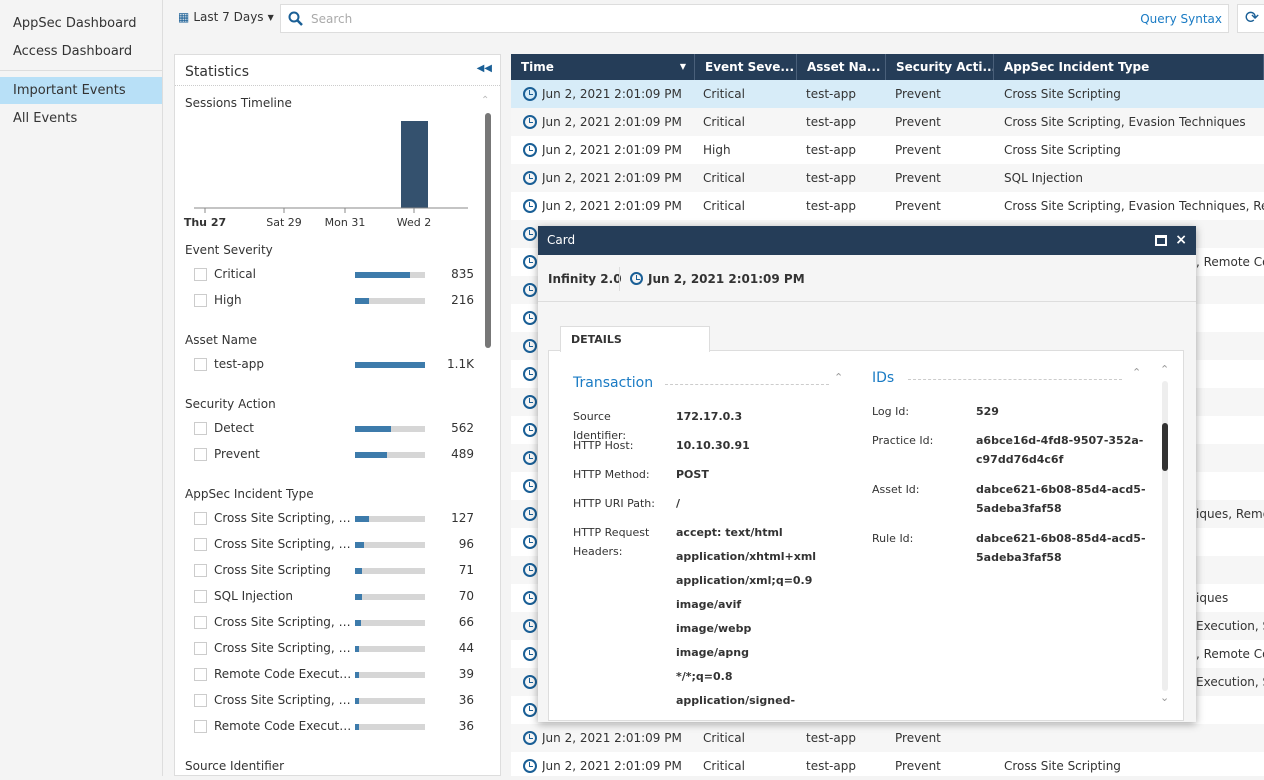  I want to click on scroll-up-icon: ⌃, so click(1164, 369).